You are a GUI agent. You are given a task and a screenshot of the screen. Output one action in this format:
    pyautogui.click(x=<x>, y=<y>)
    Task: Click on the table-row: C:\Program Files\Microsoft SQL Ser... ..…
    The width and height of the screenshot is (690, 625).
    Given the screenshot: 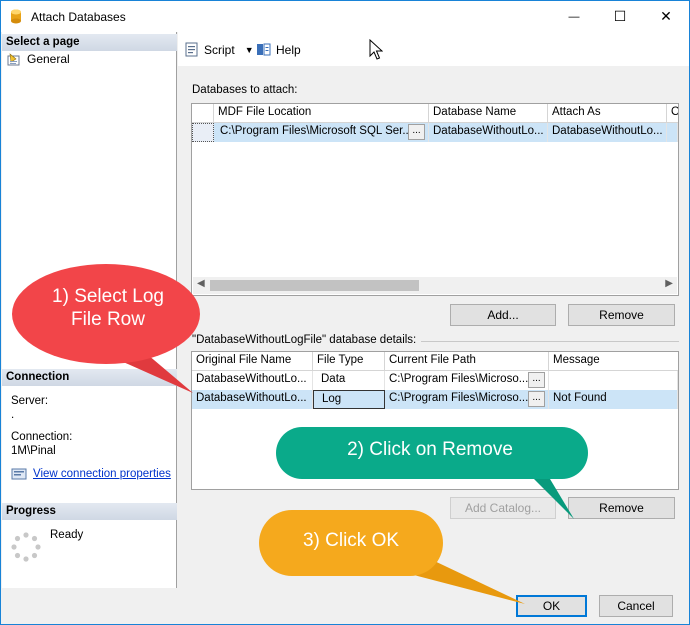 What is the action you would take?
    pyautogui.click(x=435, y=132)
    